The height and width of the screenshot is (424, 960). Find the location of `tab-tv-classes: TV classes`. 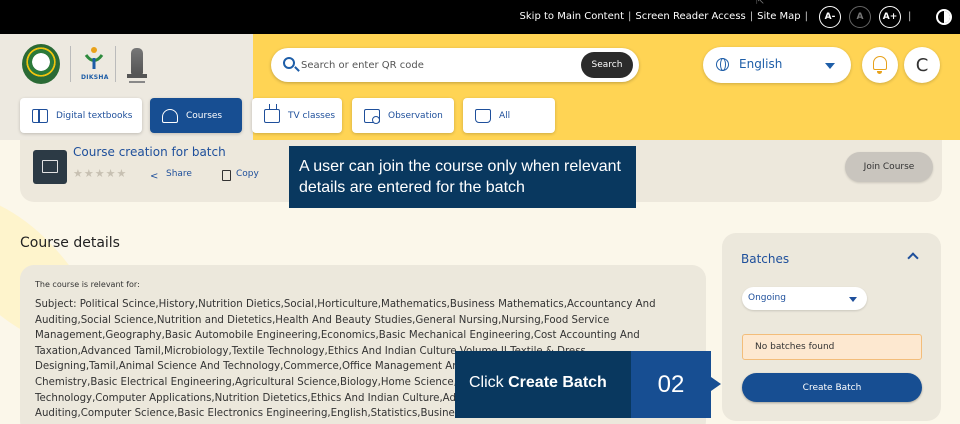

tab-tv-classes: TV classes is located at coordinates (297, 115).